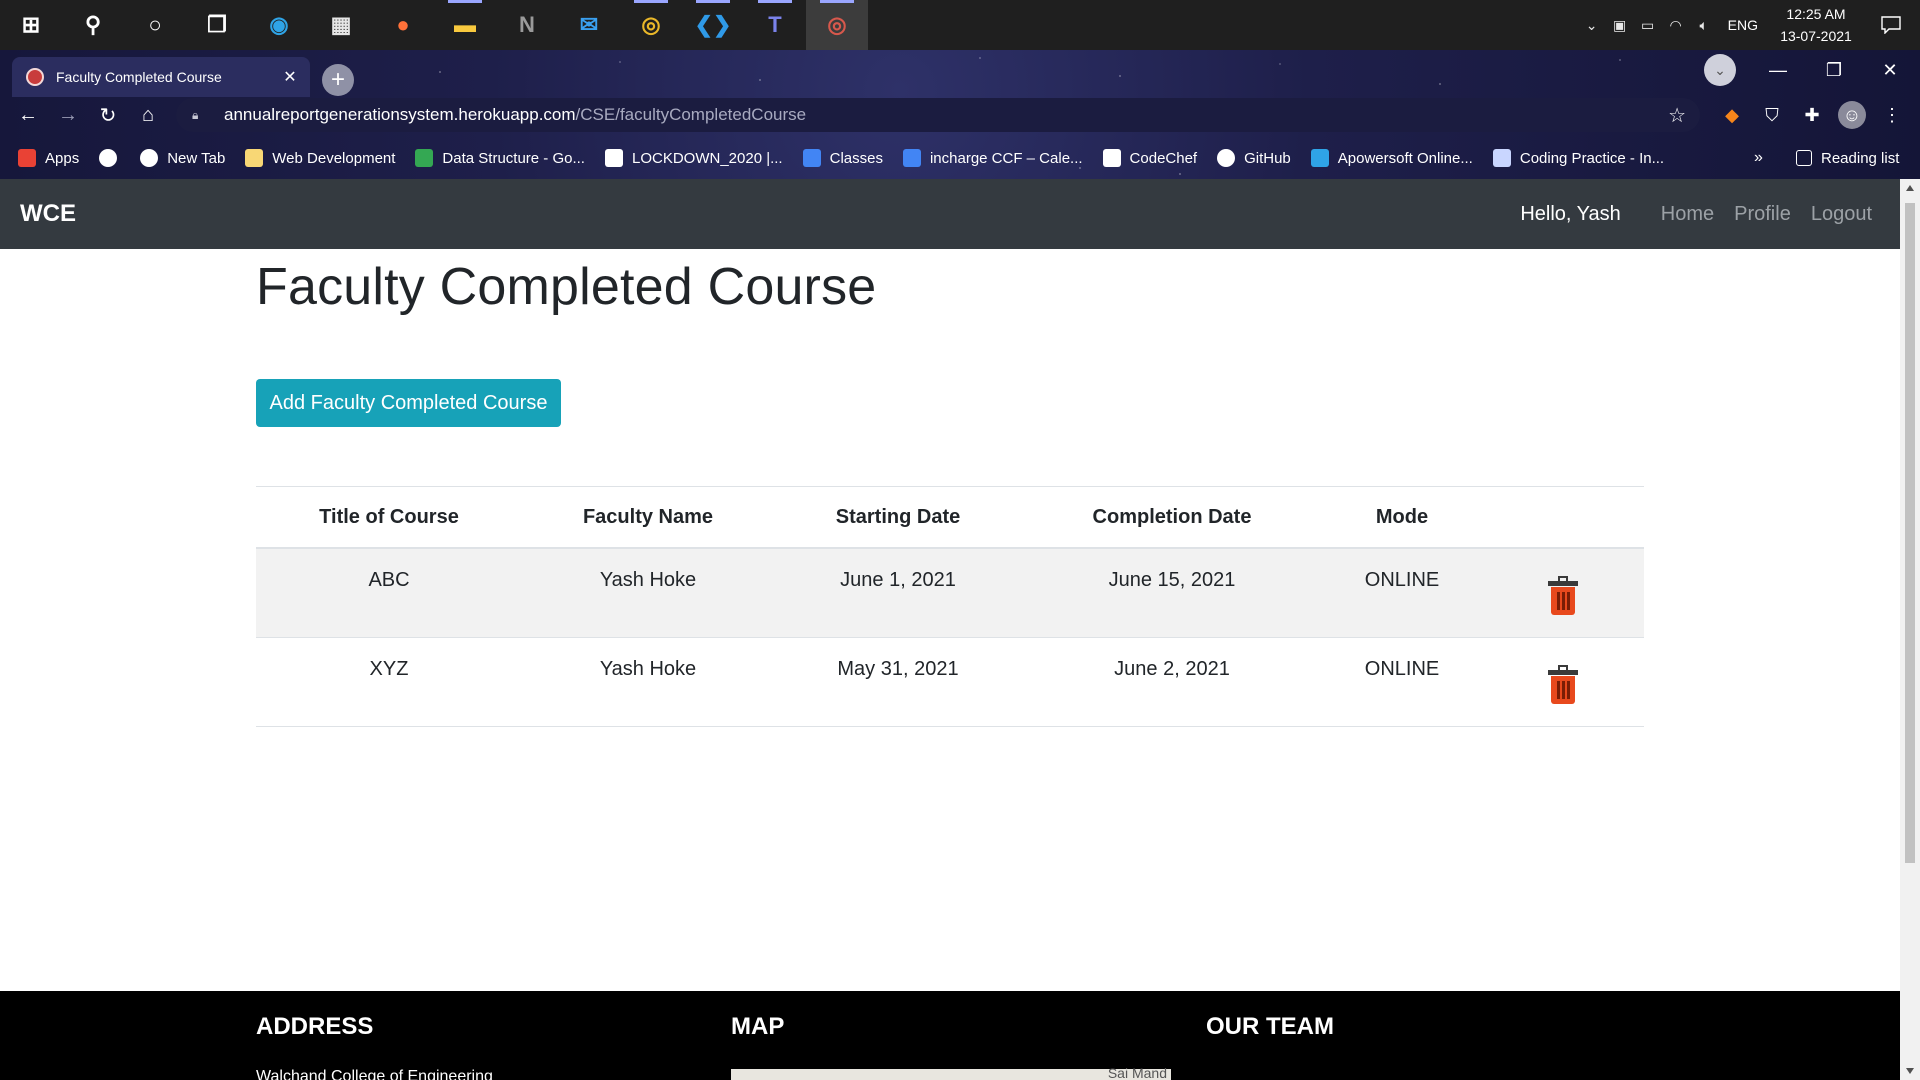  I want to click on lock-icon: 🔒︎, so click(198, 115).